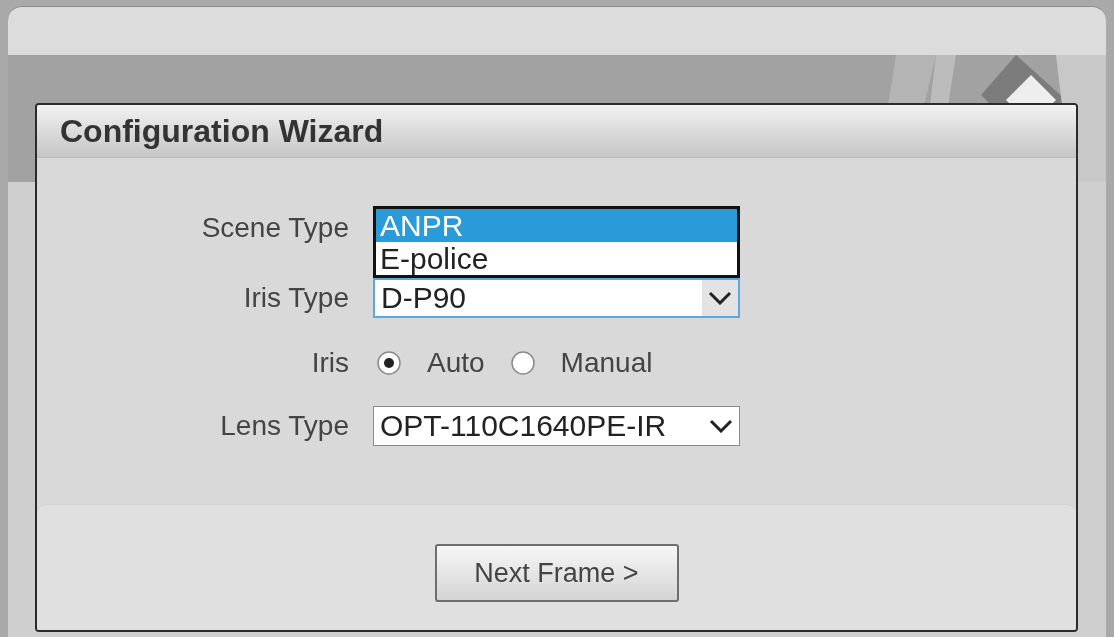  What do you see at coordinates (295, 298) in the screenshot?
I see `field-label: Iris Type` at bounding box center [295, 298].